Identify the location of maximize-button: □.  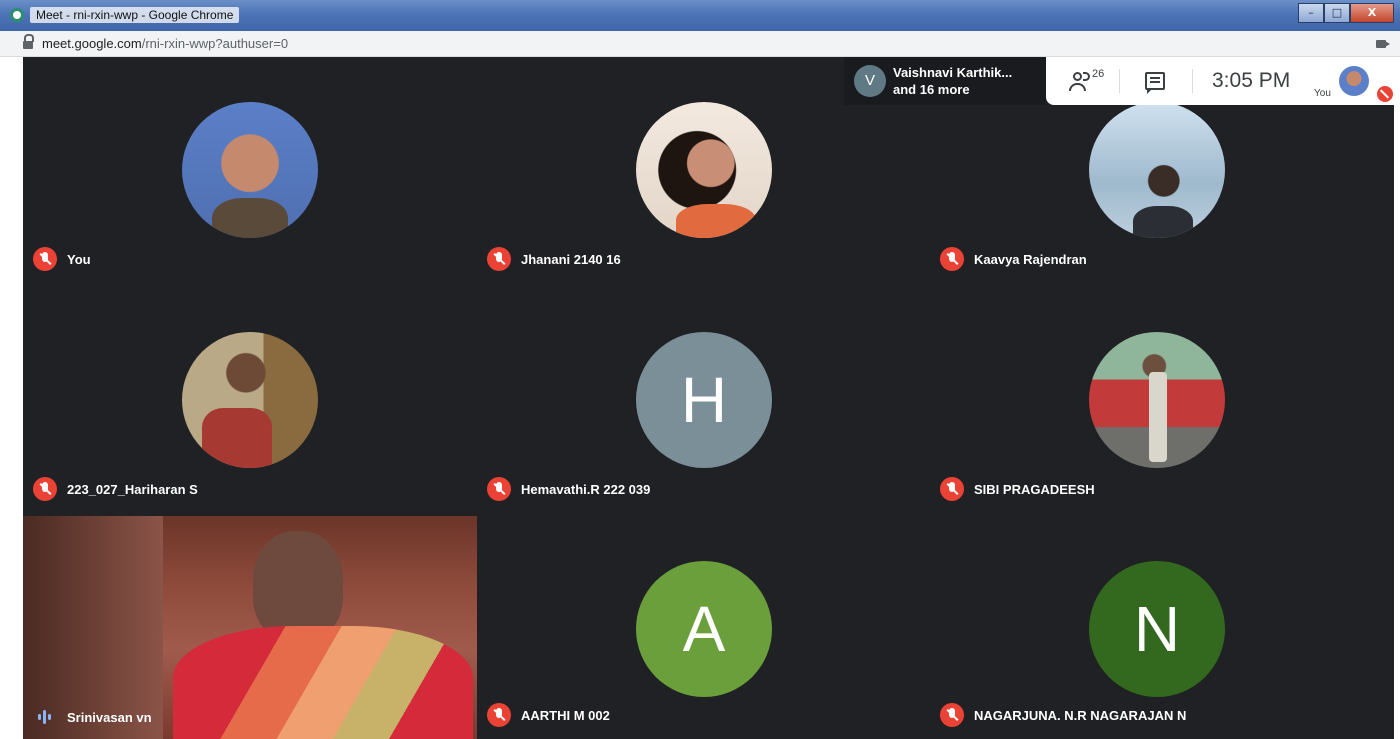
(1337, 13).